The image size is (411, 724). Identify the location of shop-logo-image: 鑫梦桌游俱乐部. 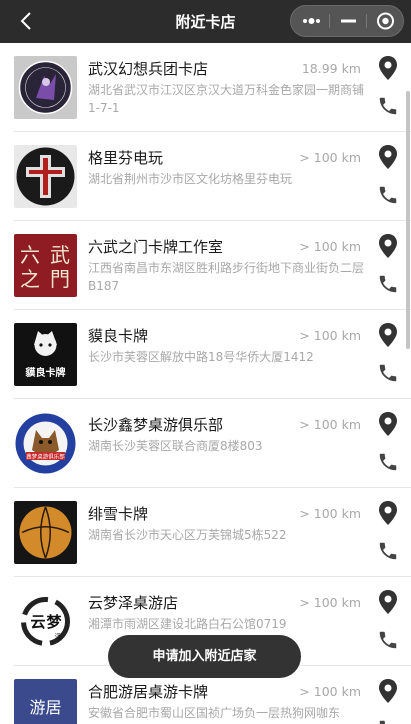
(45, 443).